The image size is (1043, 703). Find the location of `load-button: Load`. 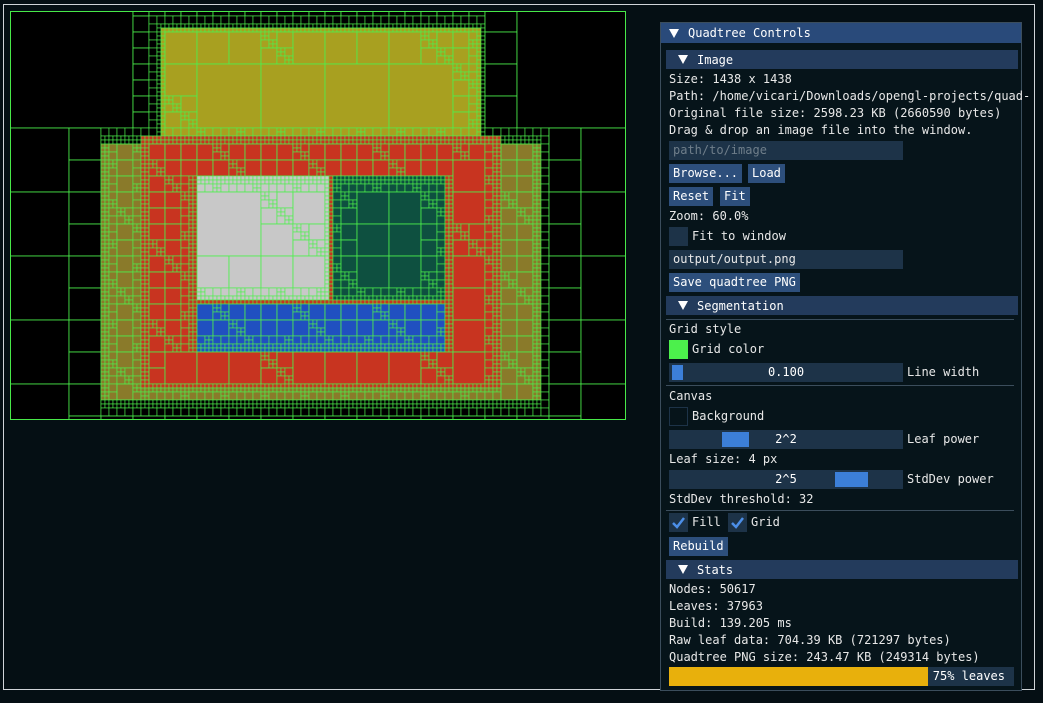

load-button: Load is located at coordinates (766, 173).